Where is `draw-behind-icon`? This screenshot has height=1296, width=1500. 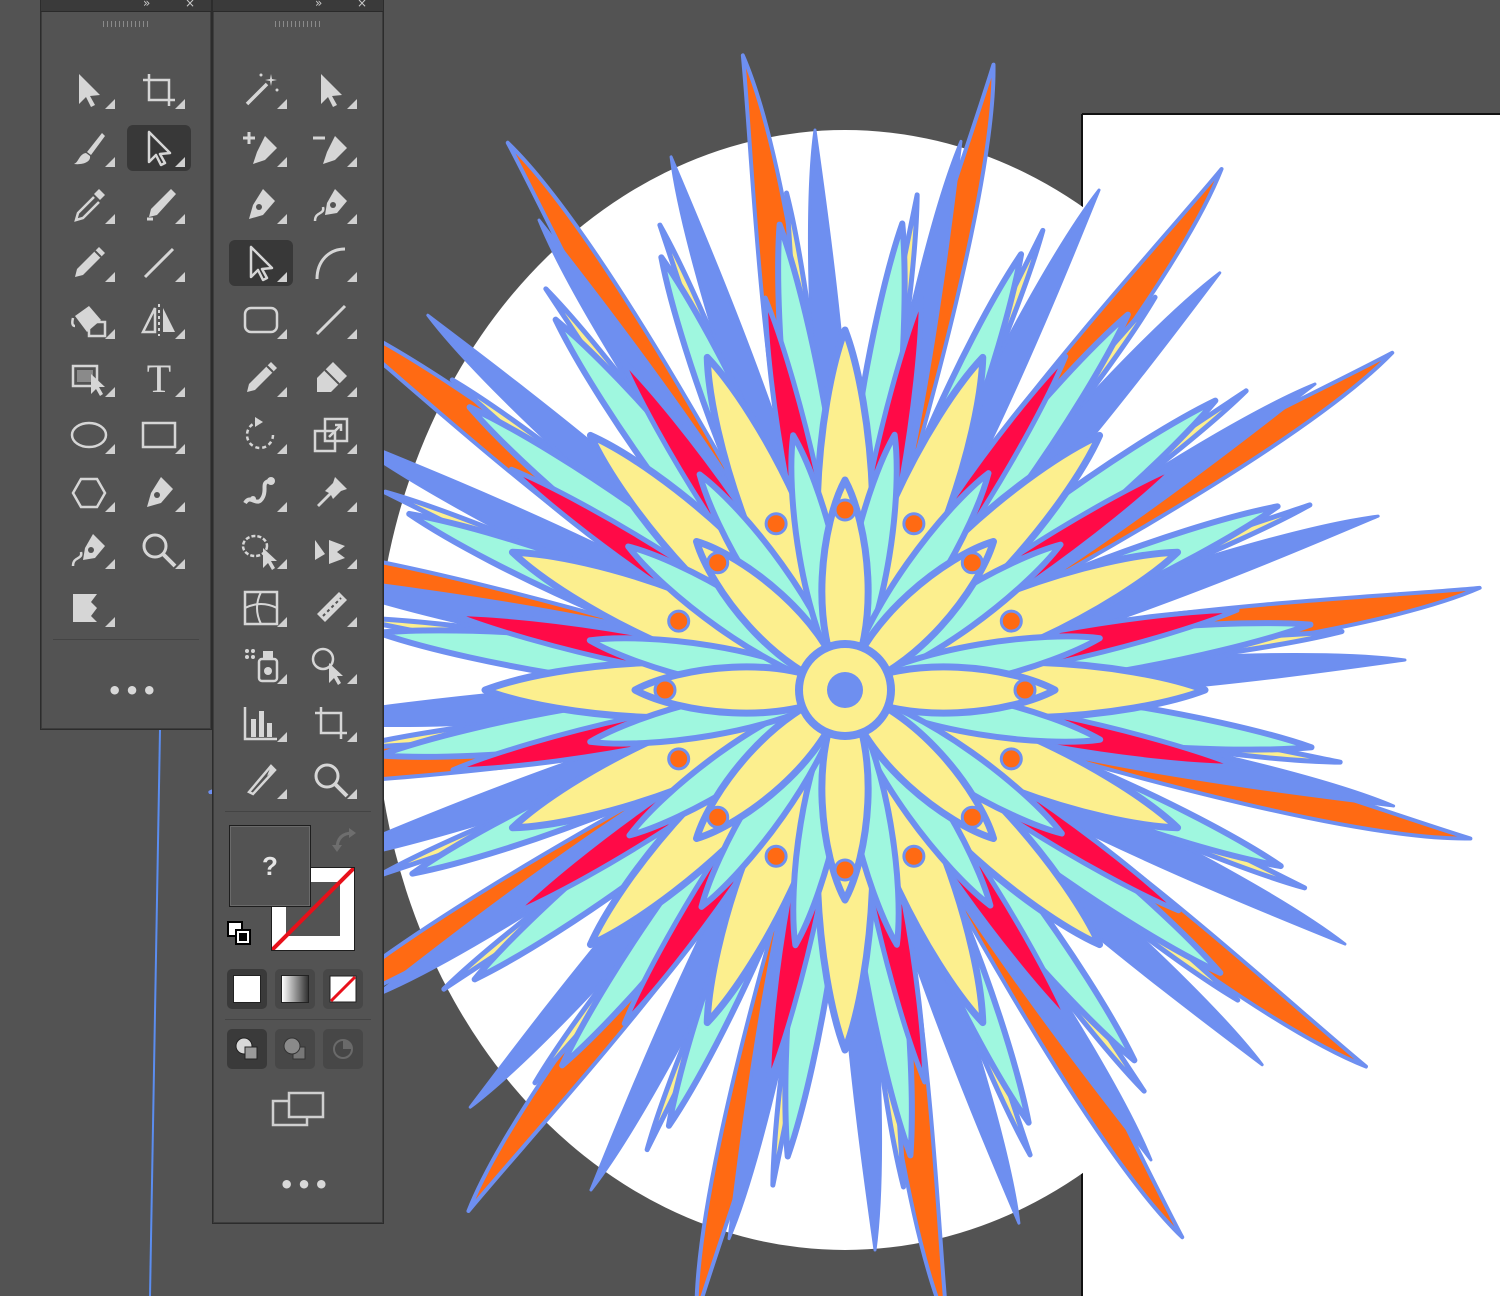 draw-behind-icon is located at coordinates (294, 1048).